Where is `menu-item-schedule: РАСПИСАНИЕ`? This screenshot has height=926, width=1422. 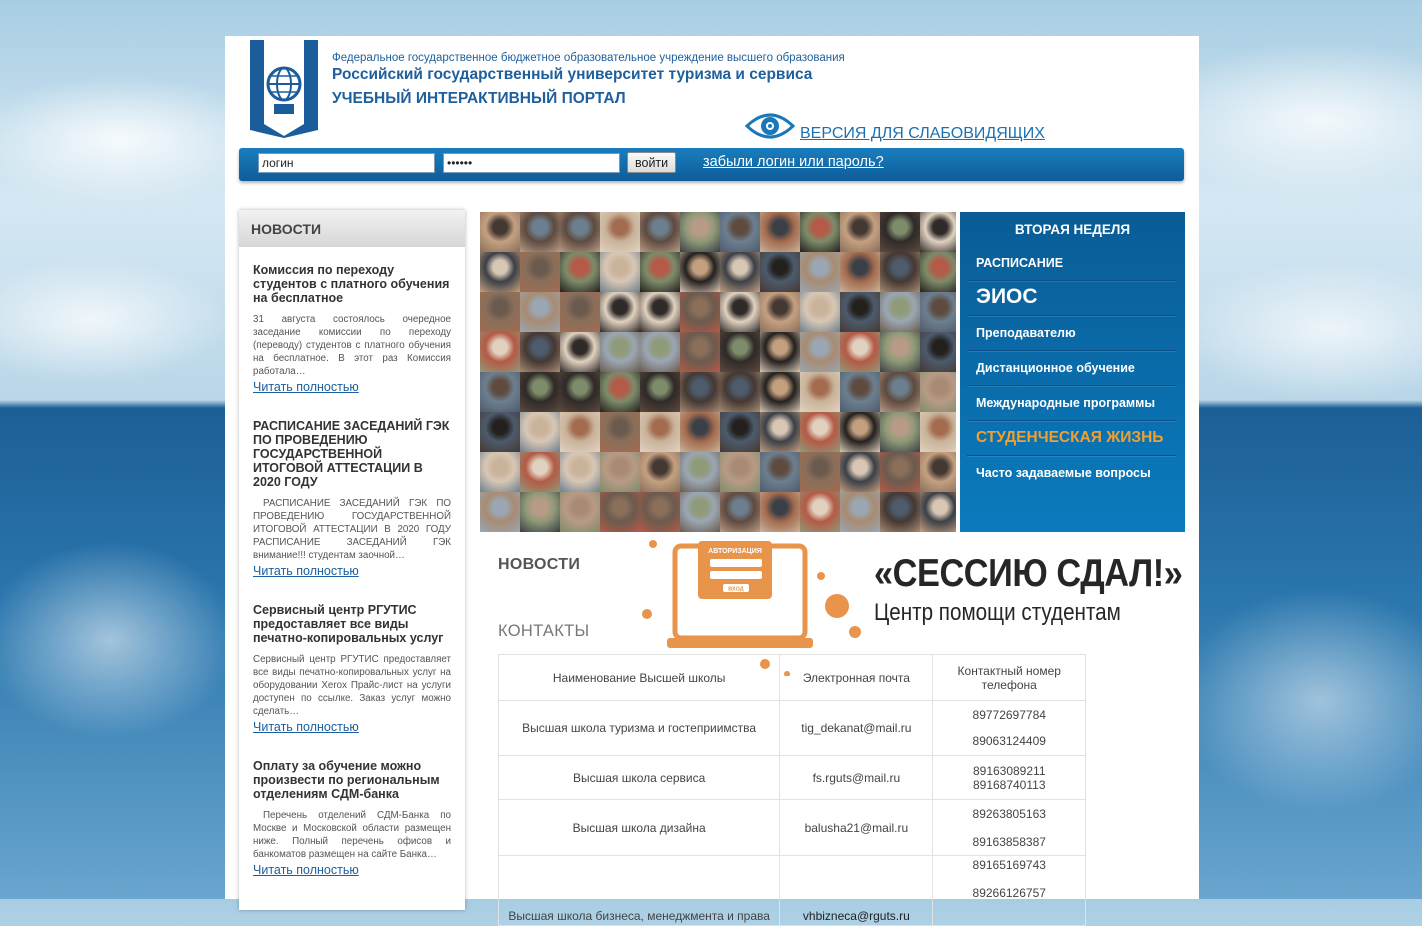
menu-item-schedule: РАСПИСАНИЕ is located at coordinates (1071, 263).